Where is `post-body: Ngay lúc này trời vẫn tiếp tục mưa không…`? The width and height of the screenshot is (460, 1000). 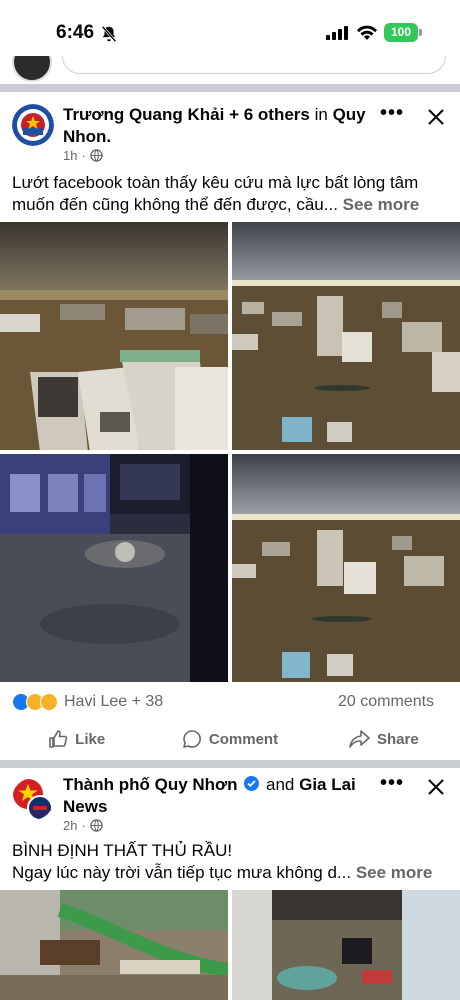
post-body: Ngay lúc này trời vẫn tiếp tục mưa không… is located at coordinates (182, 872).